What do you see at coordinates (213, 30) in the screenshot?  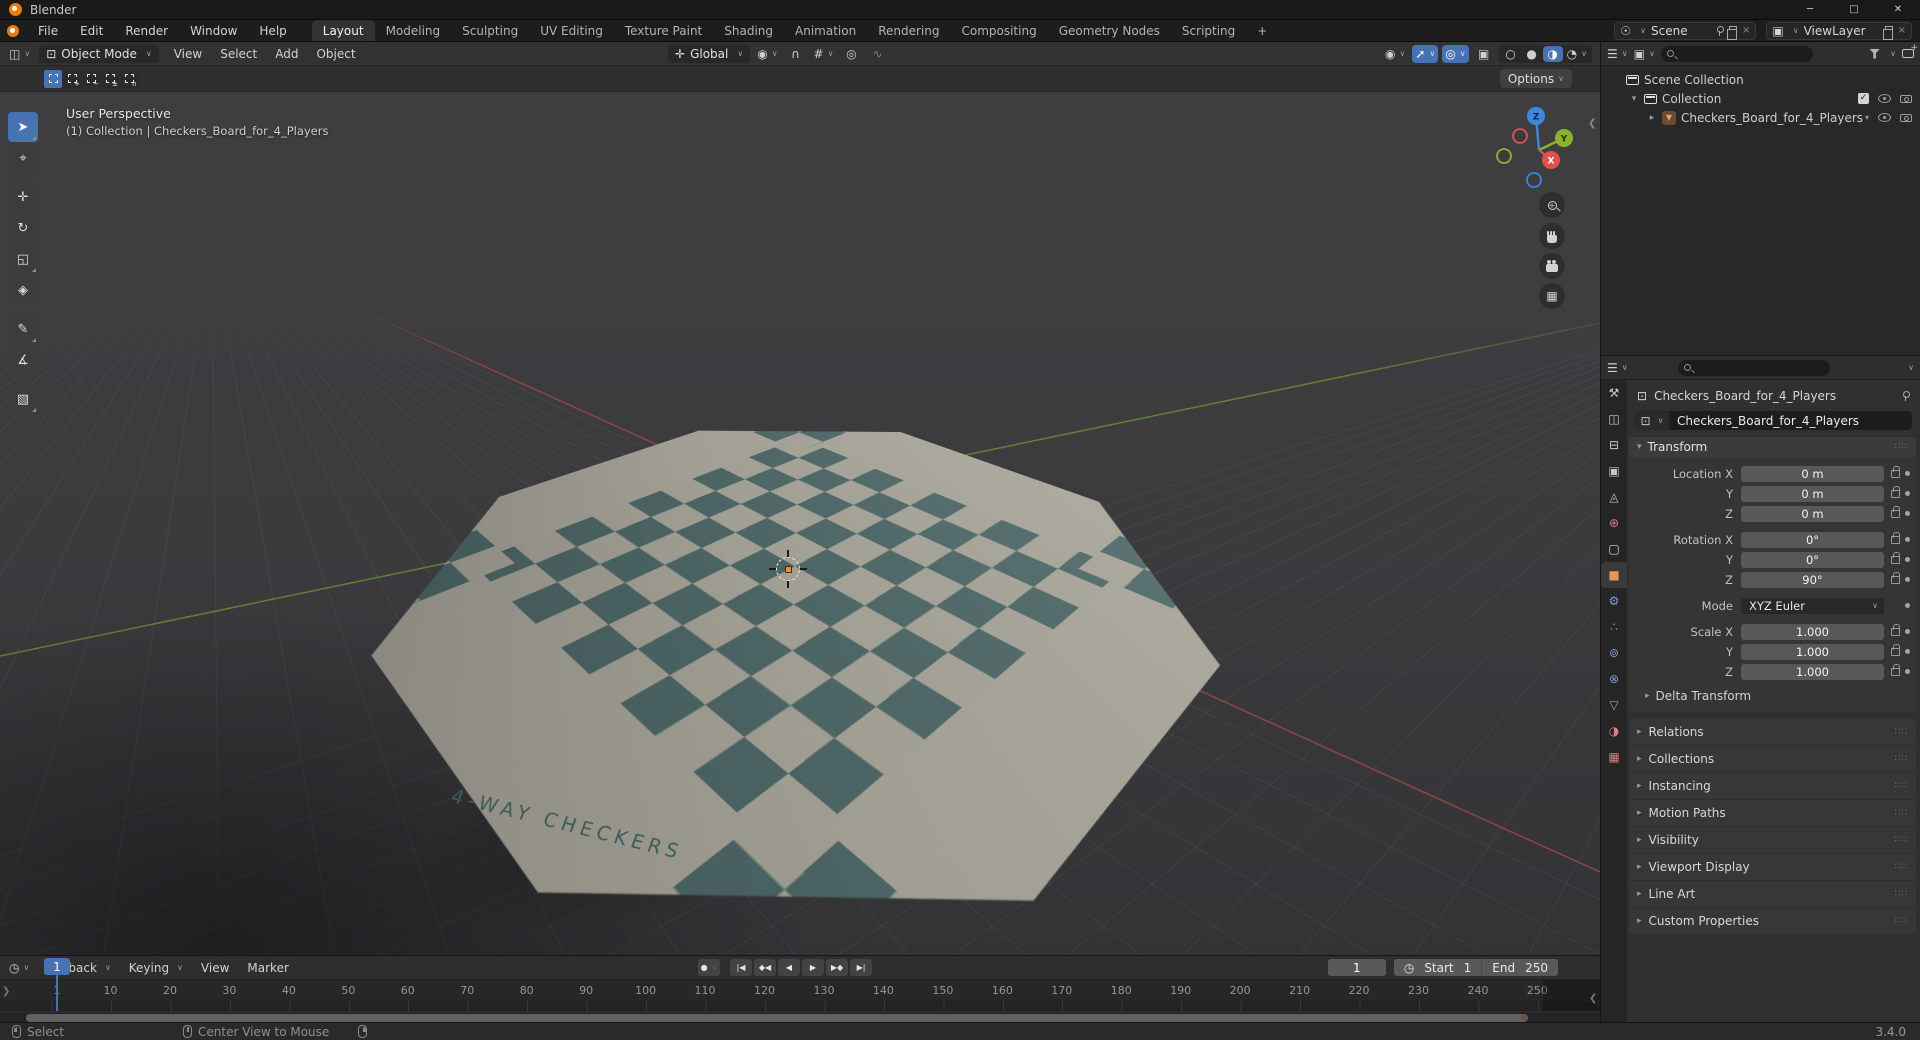 I see `menu-item: Window` at bounding box center [213, 30].